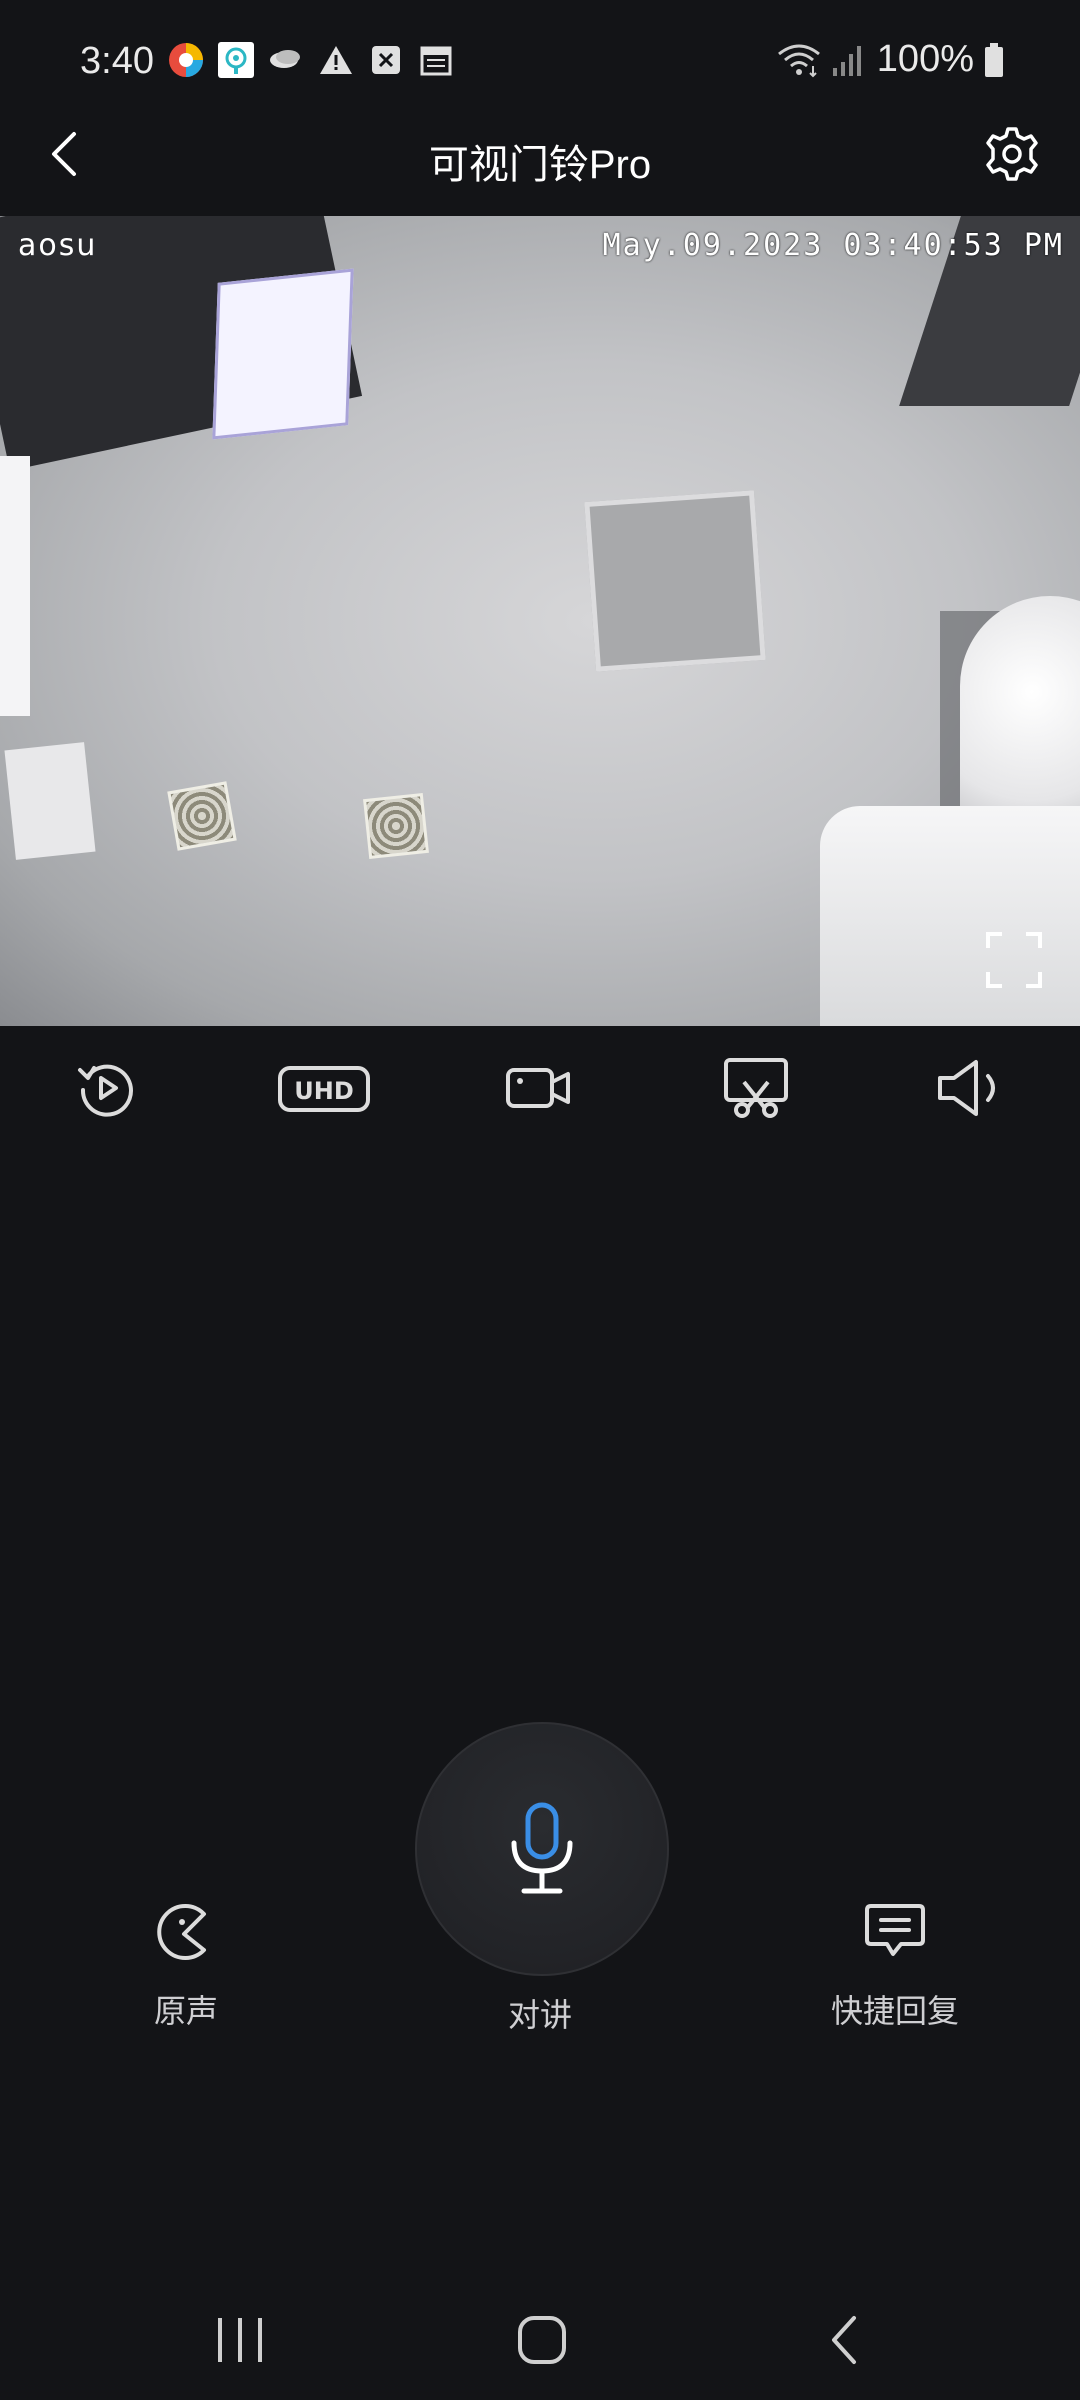 The width and height of the screenshot is (1080, 2400). I want to click on quick-reply-button: 快捷回复, so click(895, 1966).